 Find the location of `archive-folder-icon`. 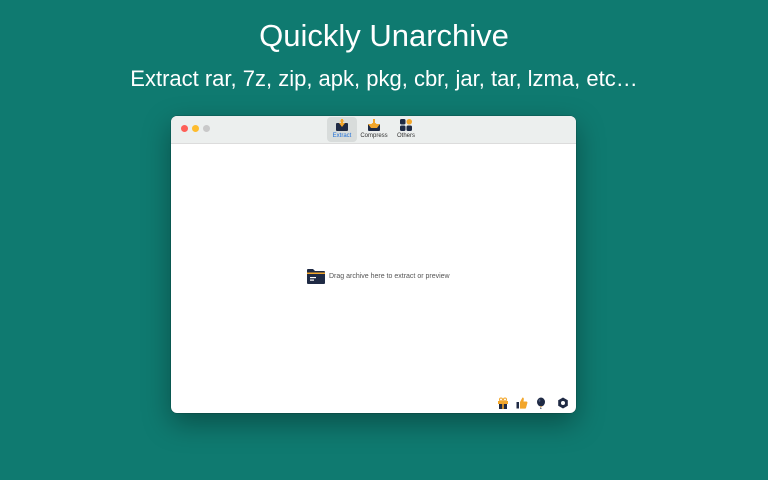

archive-folder-icon is located at coordinates (316, 276).